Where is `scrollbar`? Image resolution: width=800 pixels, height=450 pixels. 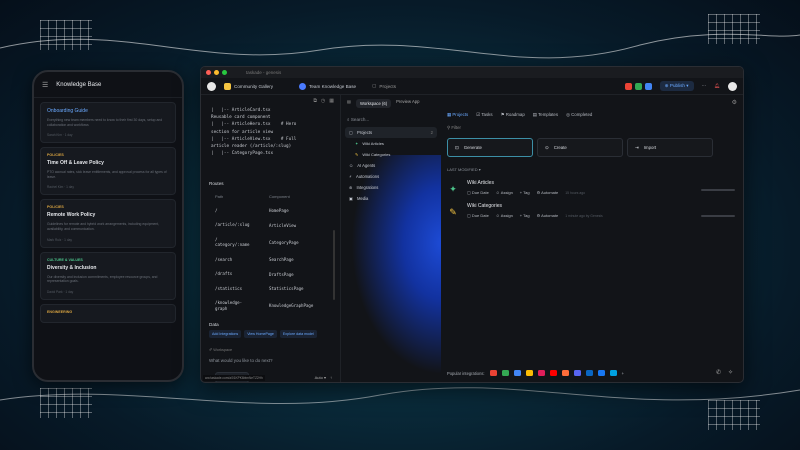 scrollbar is located at coordinates (334, 265).